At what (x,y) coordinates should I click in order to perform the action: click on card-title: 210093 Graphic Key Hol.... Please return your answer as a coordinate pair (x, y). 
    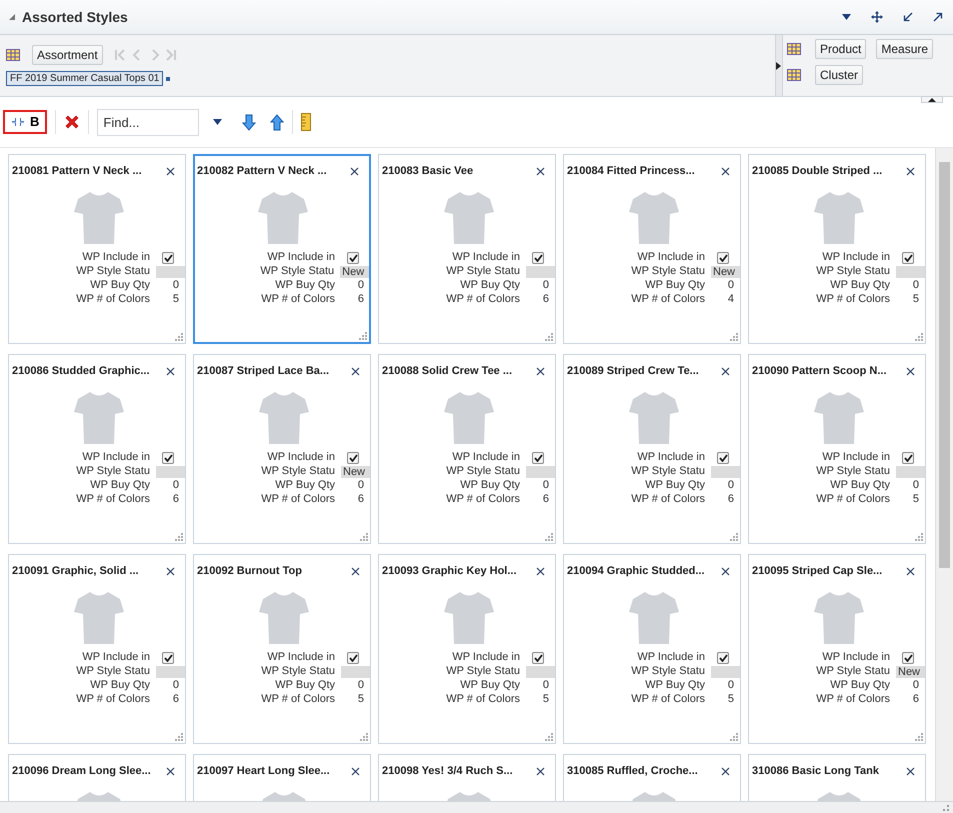
    Looking at the image, I should click on (449, 571).